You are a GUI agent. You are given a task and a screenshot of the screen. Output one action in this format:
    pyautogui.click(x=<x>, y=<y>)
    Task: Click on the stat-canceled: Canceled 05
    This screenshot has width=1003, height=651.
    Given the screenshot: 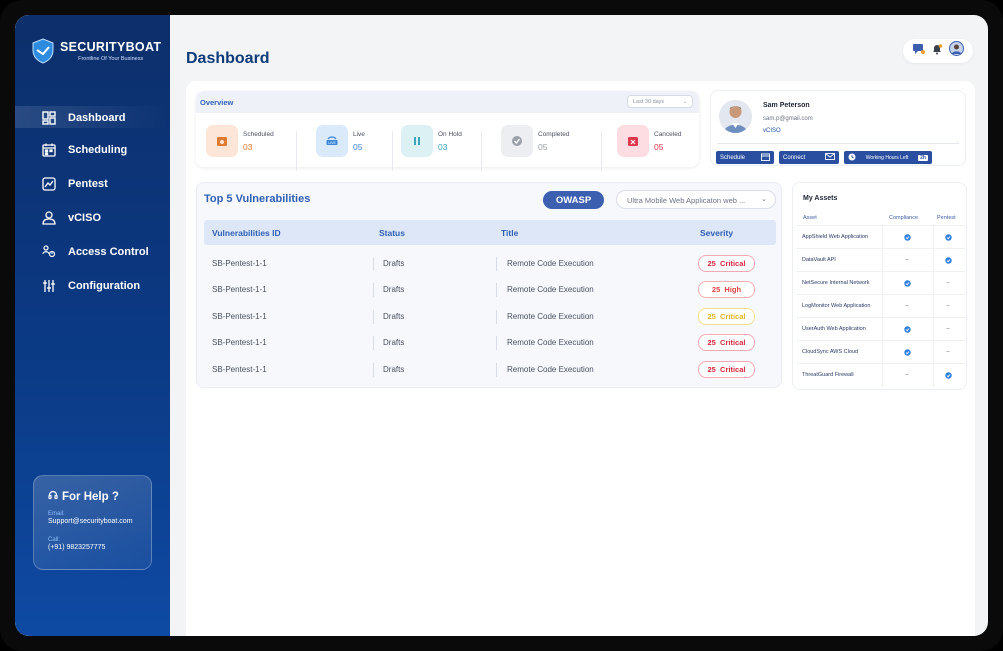 What is the action you would take?
    pyautogui.click(x=649, y=141)
    